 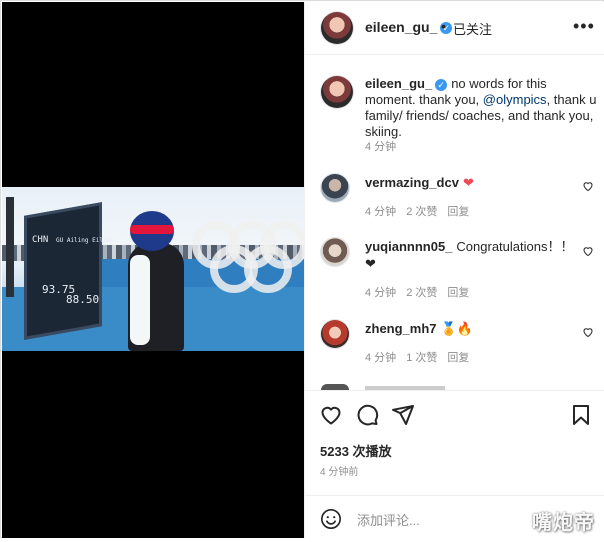 I want to click on share-send-icon, so click(x=403, y=415).